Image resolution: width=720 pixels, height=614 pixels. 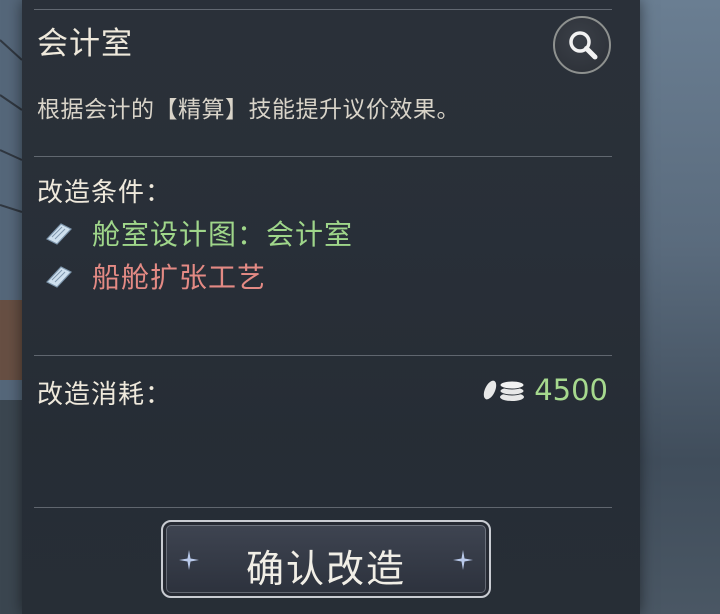 What do you see at coordinates (85, 44) in the screenshot?
I see `room-title: 会计室` at bounding box center [85, 44].